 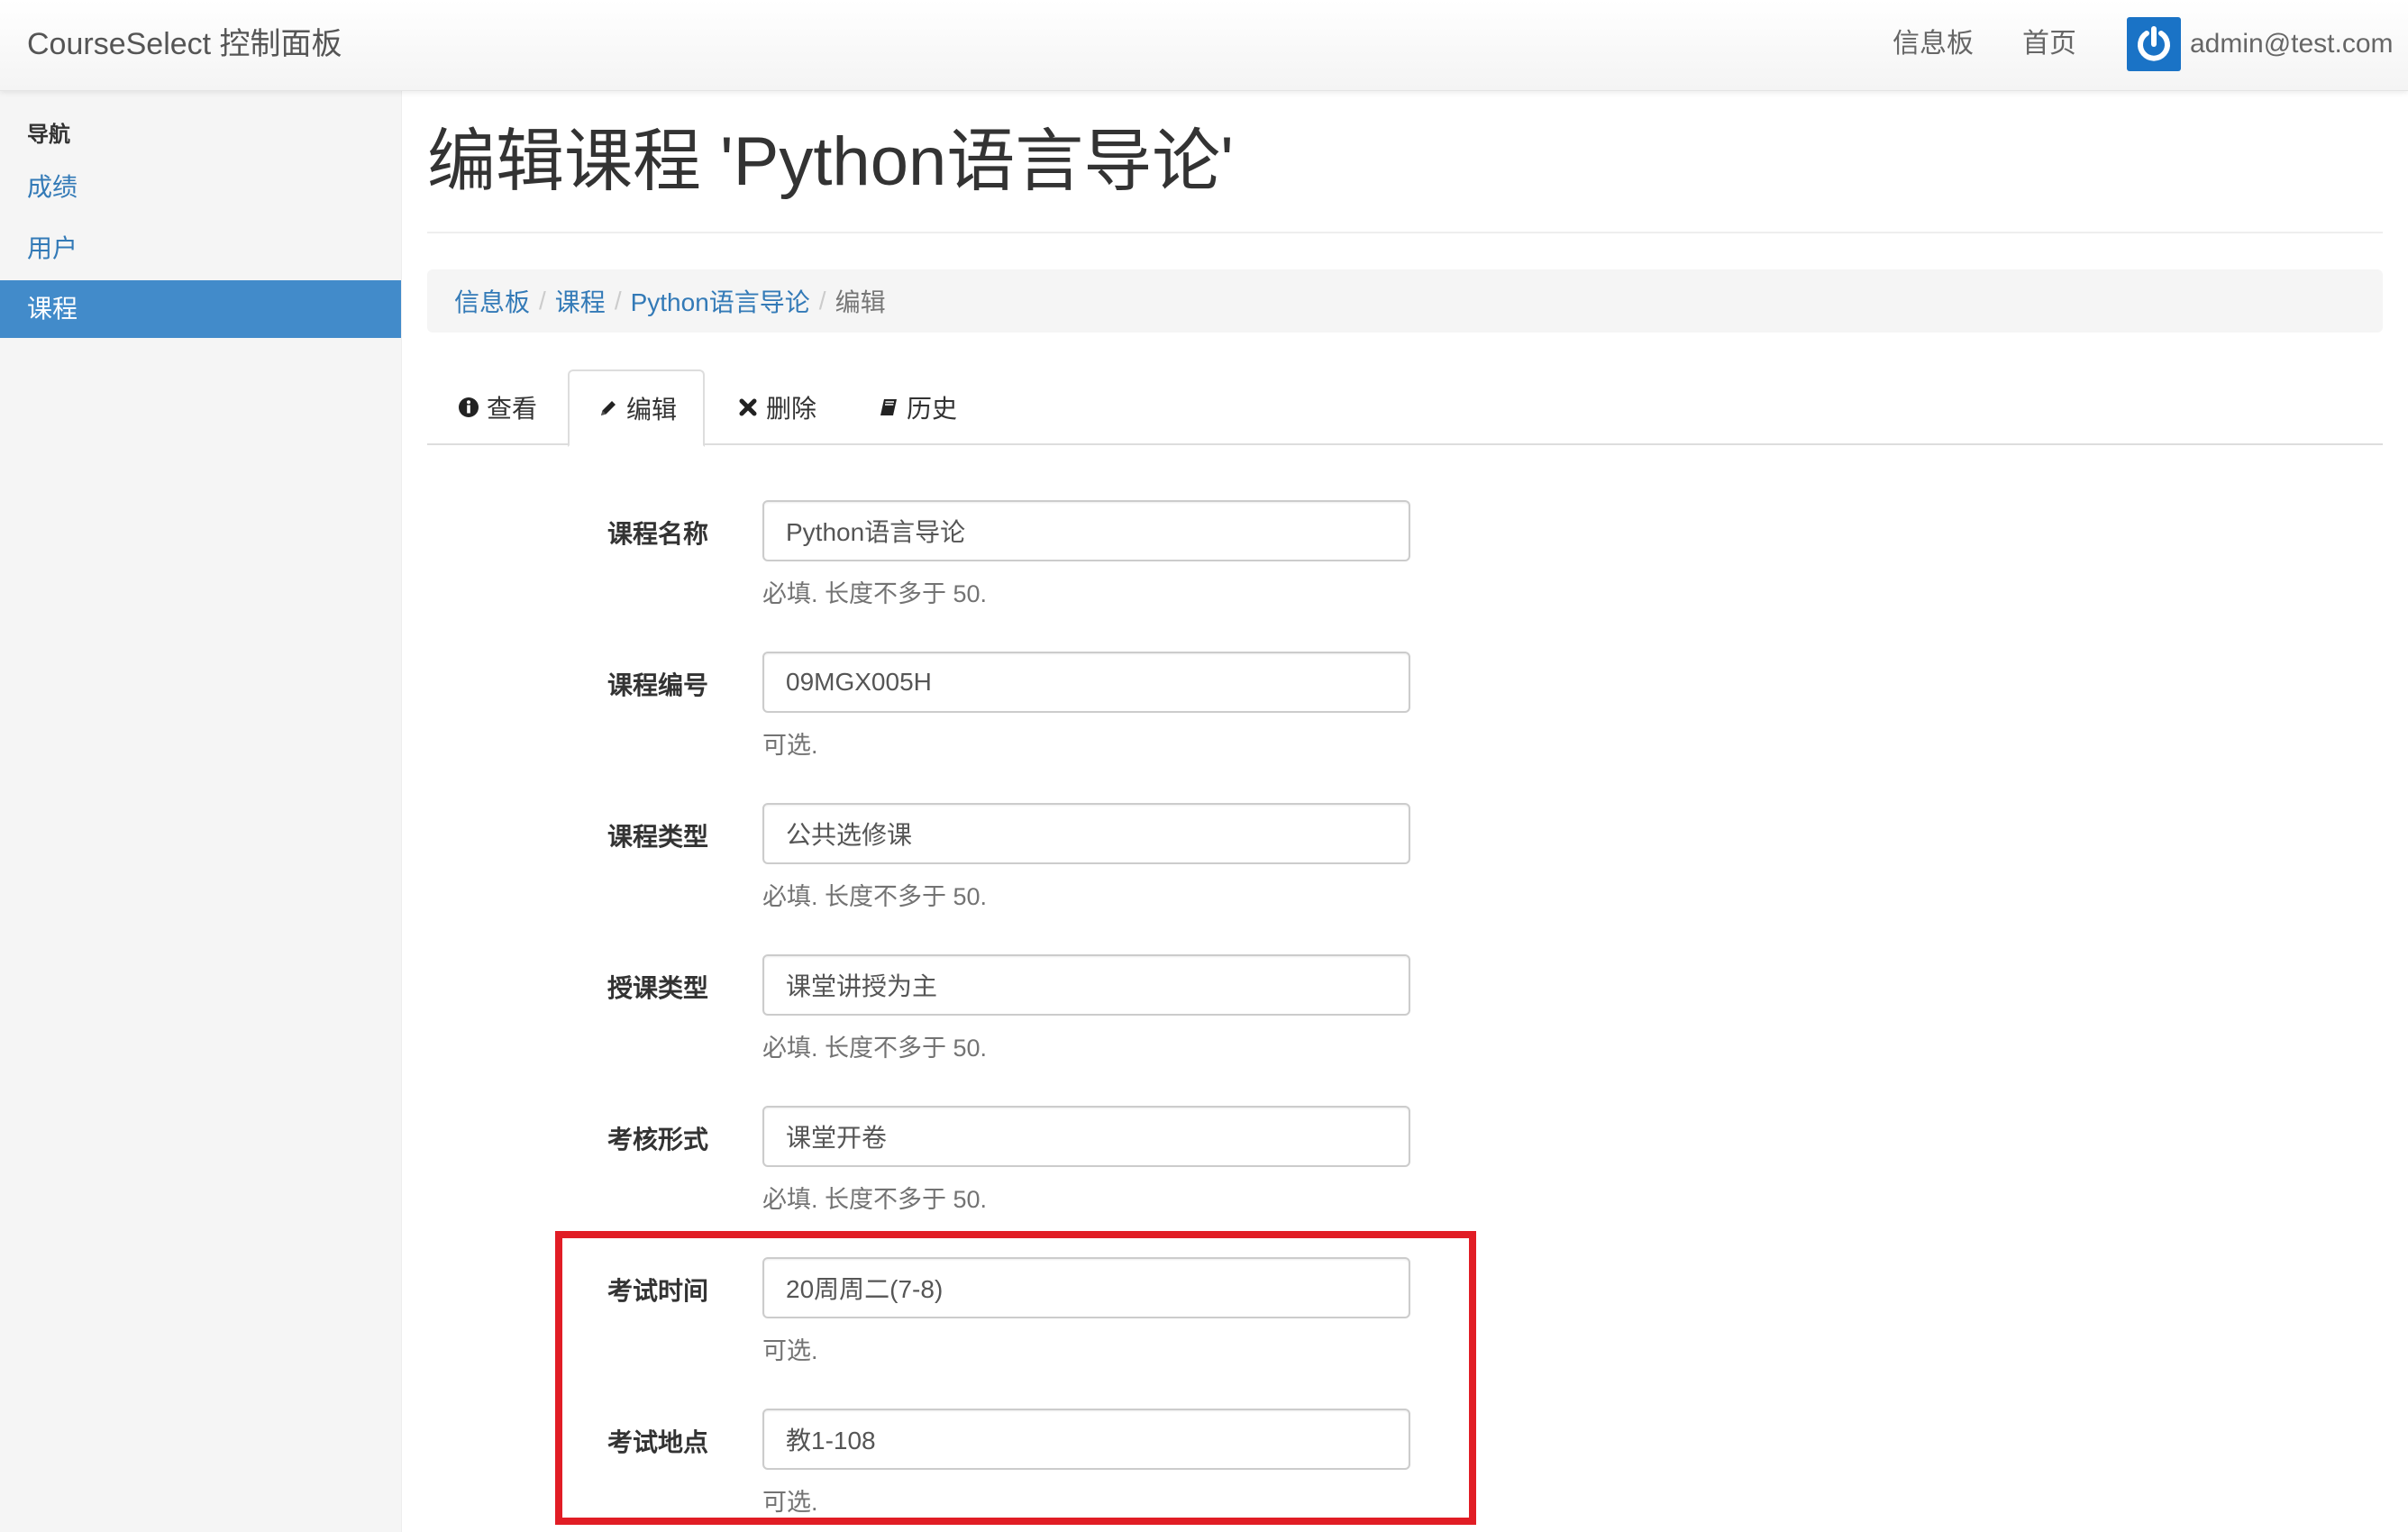 What do you see at coordinates (1086, 1288) in the screenshot?
I see `exam-time-input` at bounding box center [1086, 1288].